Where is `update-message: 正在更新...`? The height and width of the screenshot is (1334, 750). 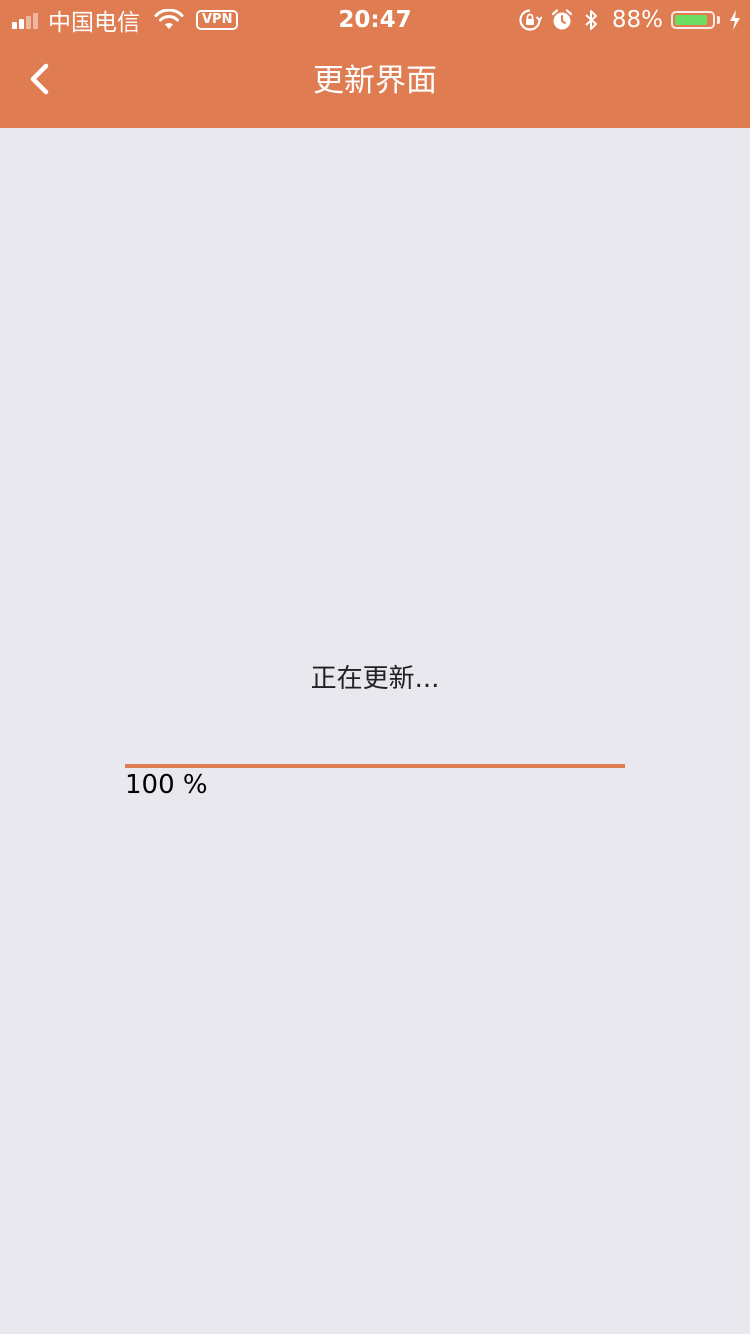 update-message: 正在更新... is located at coordinates (375, 679).